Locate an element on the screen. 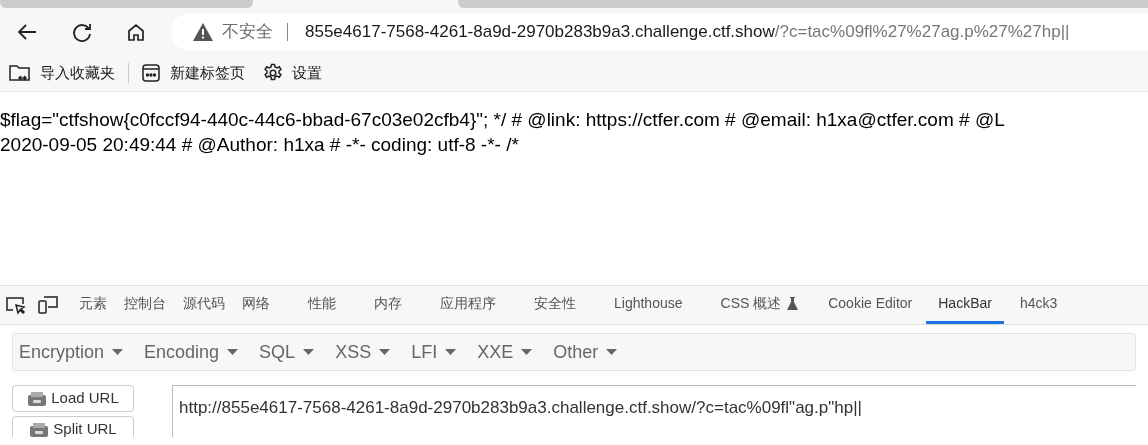 The width and height of the screenshot is (1148, 445). new-tab-icon is located at coordinates (151, 73).